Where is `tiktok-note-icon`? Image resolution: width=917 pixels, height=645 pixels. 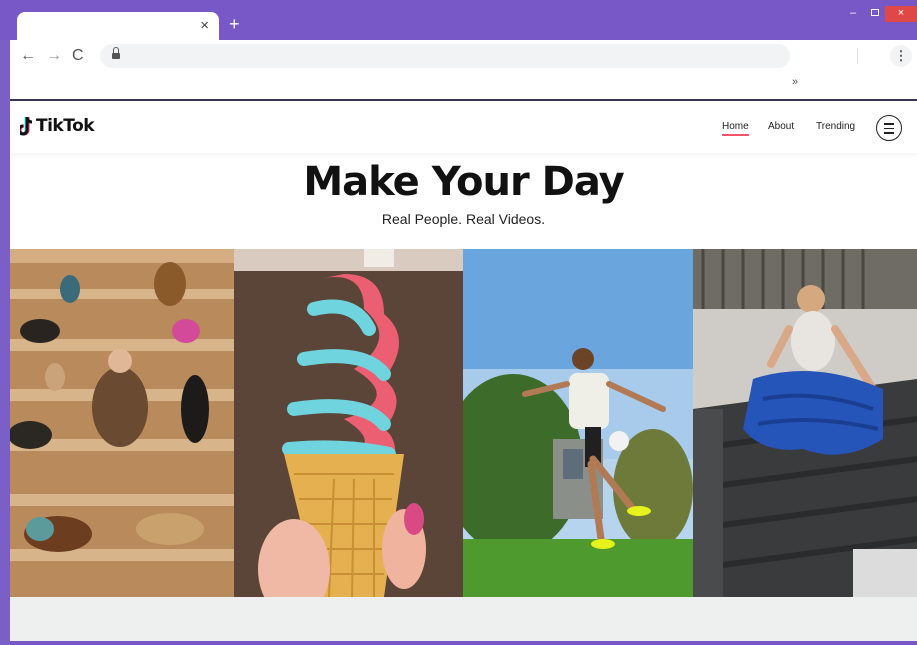
tiktok-note-icon is located at coordinates (26, 126).